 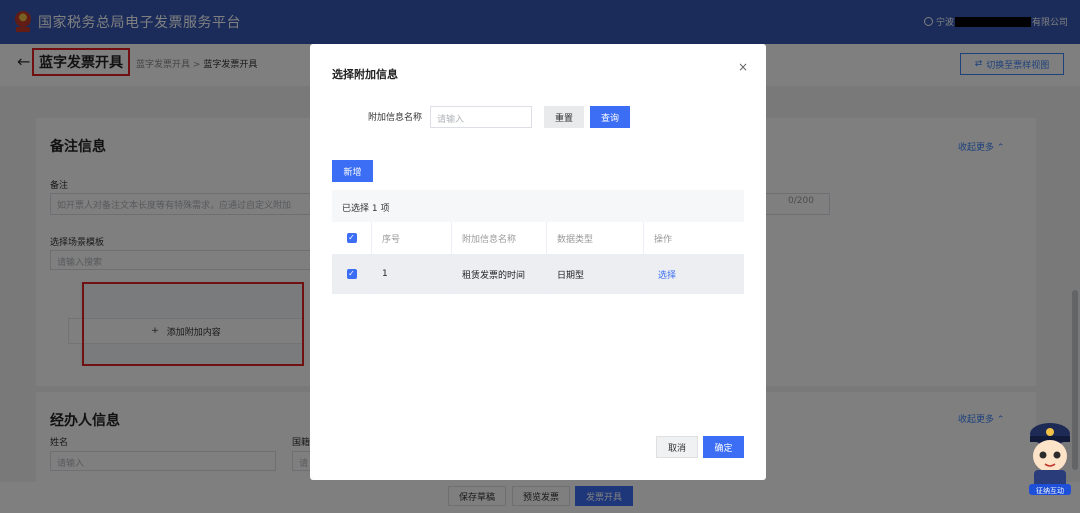 What do you see at coordinates (1050, 490) in the screenshot?
I see `mascot-caption: 征纳互动` at bounding box center [1050, 490].